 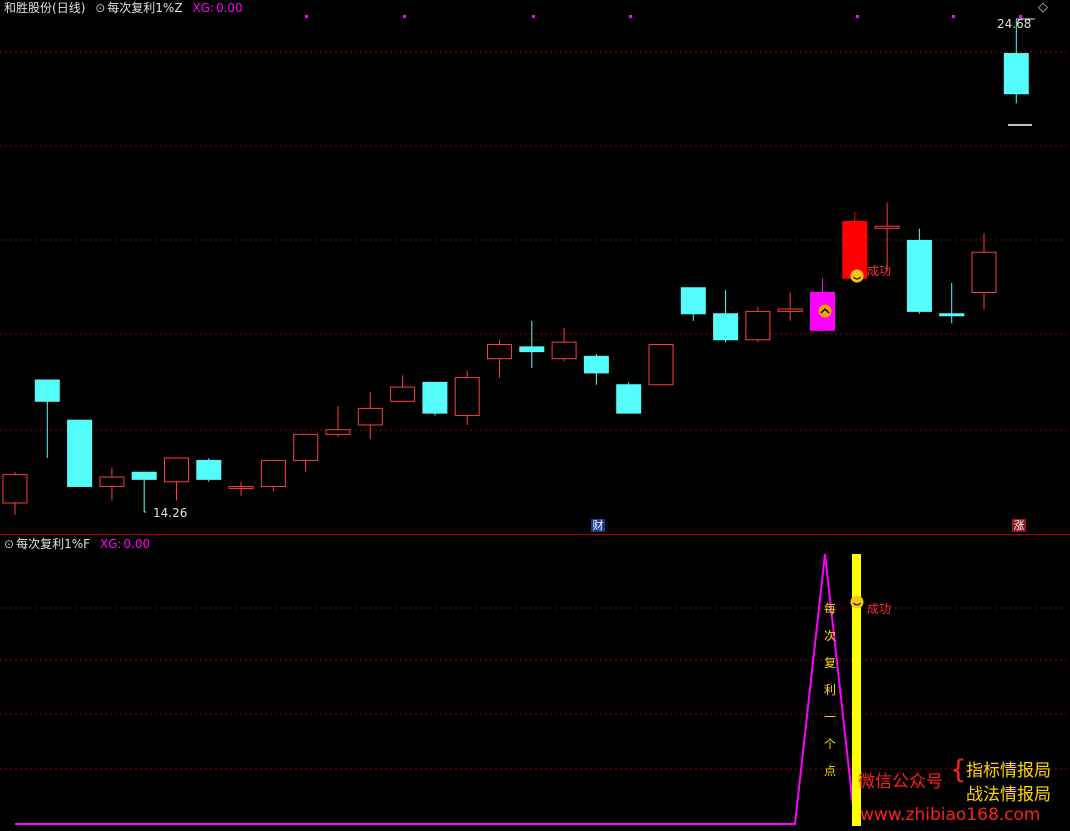 What do you see at coordinates (229, 8) in the screenshot?
I see `xg-value: 0.00` at bounding box center [229, 8].